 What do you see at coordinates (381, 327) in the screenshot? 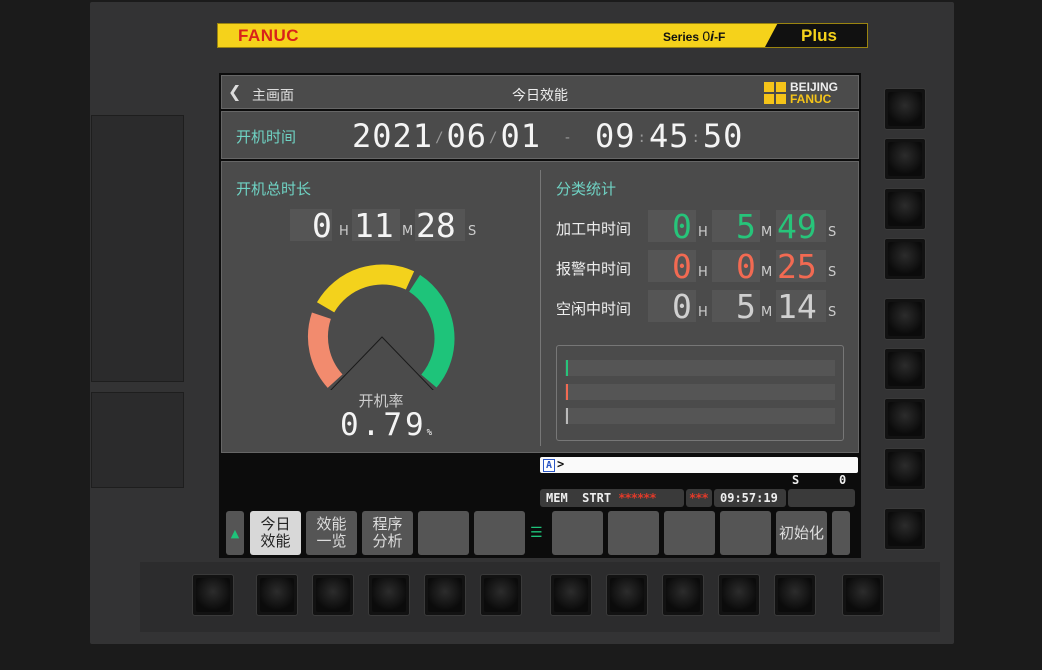
I see `utilization-gauge` at bounding box center [381, 327].